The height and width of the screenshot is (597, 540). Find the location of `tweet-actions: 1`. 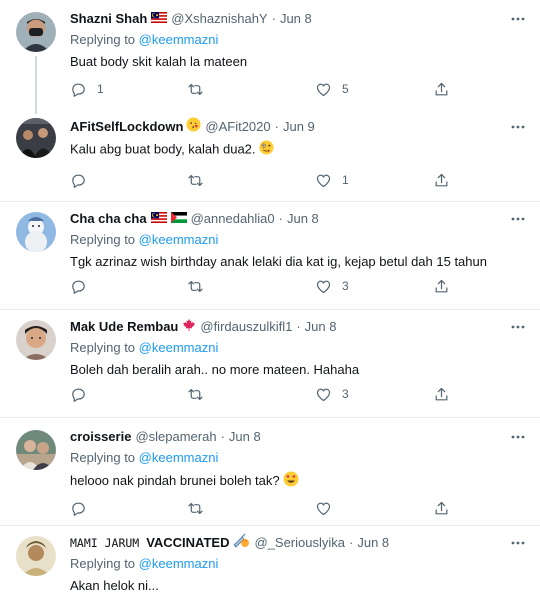

tweet-actions: 1 is located at coordinates (260, 180).